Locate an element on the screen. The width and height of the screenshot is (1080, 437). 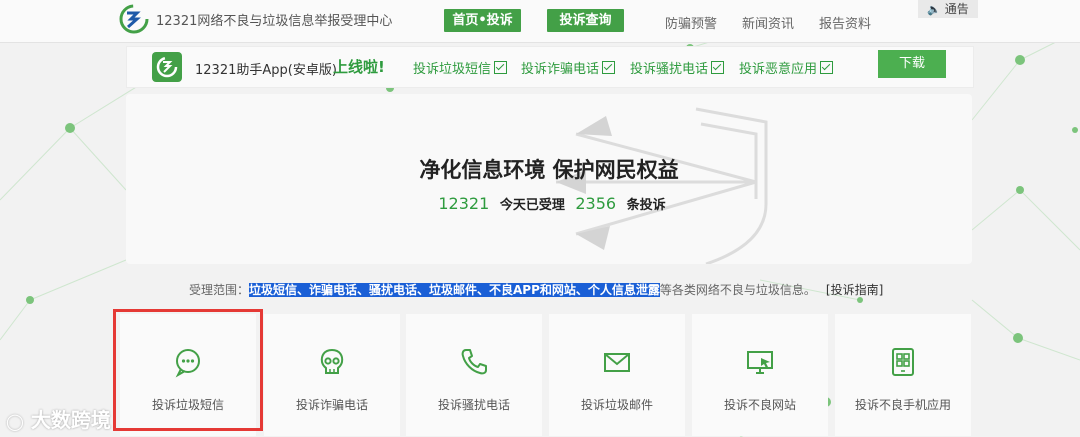
nav-fraud-warning-link: 防骗预警 is located at coordinates (691, 22).